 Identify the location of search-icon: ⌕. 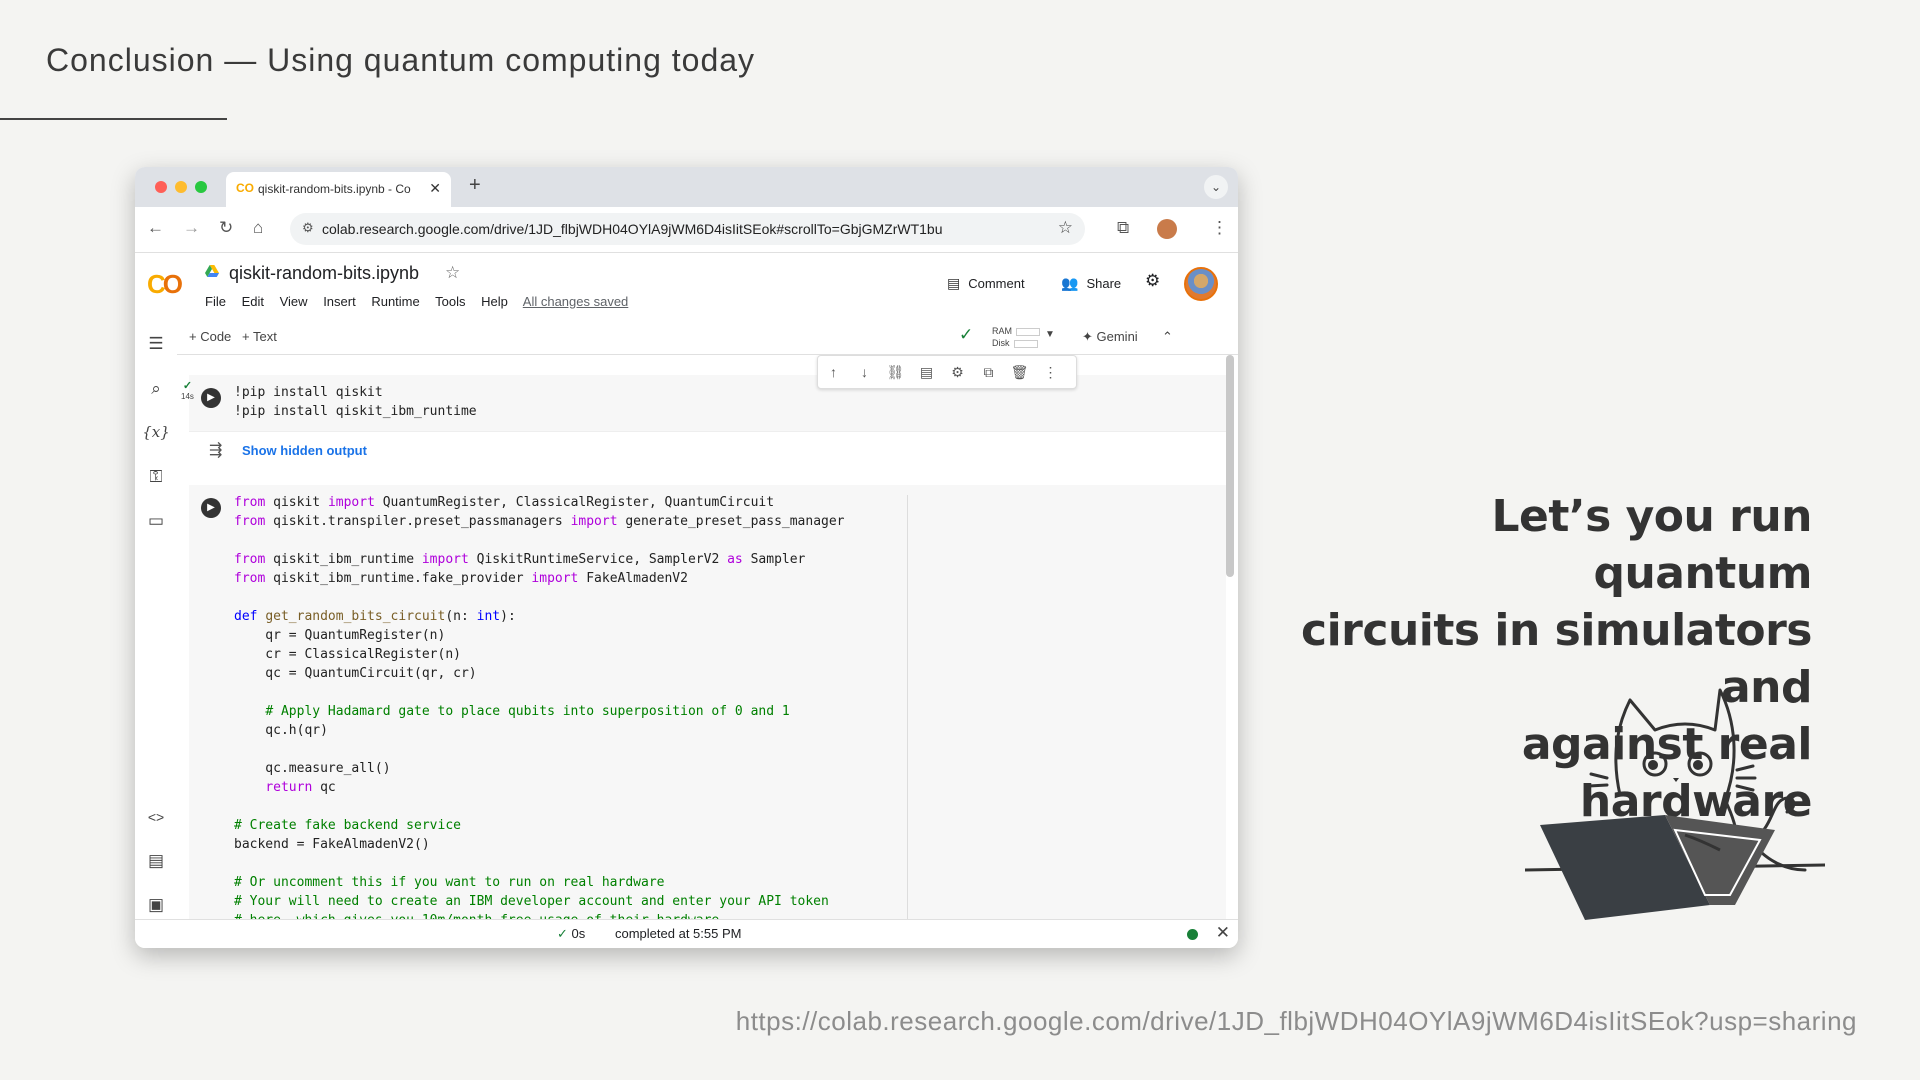
(156, 389).